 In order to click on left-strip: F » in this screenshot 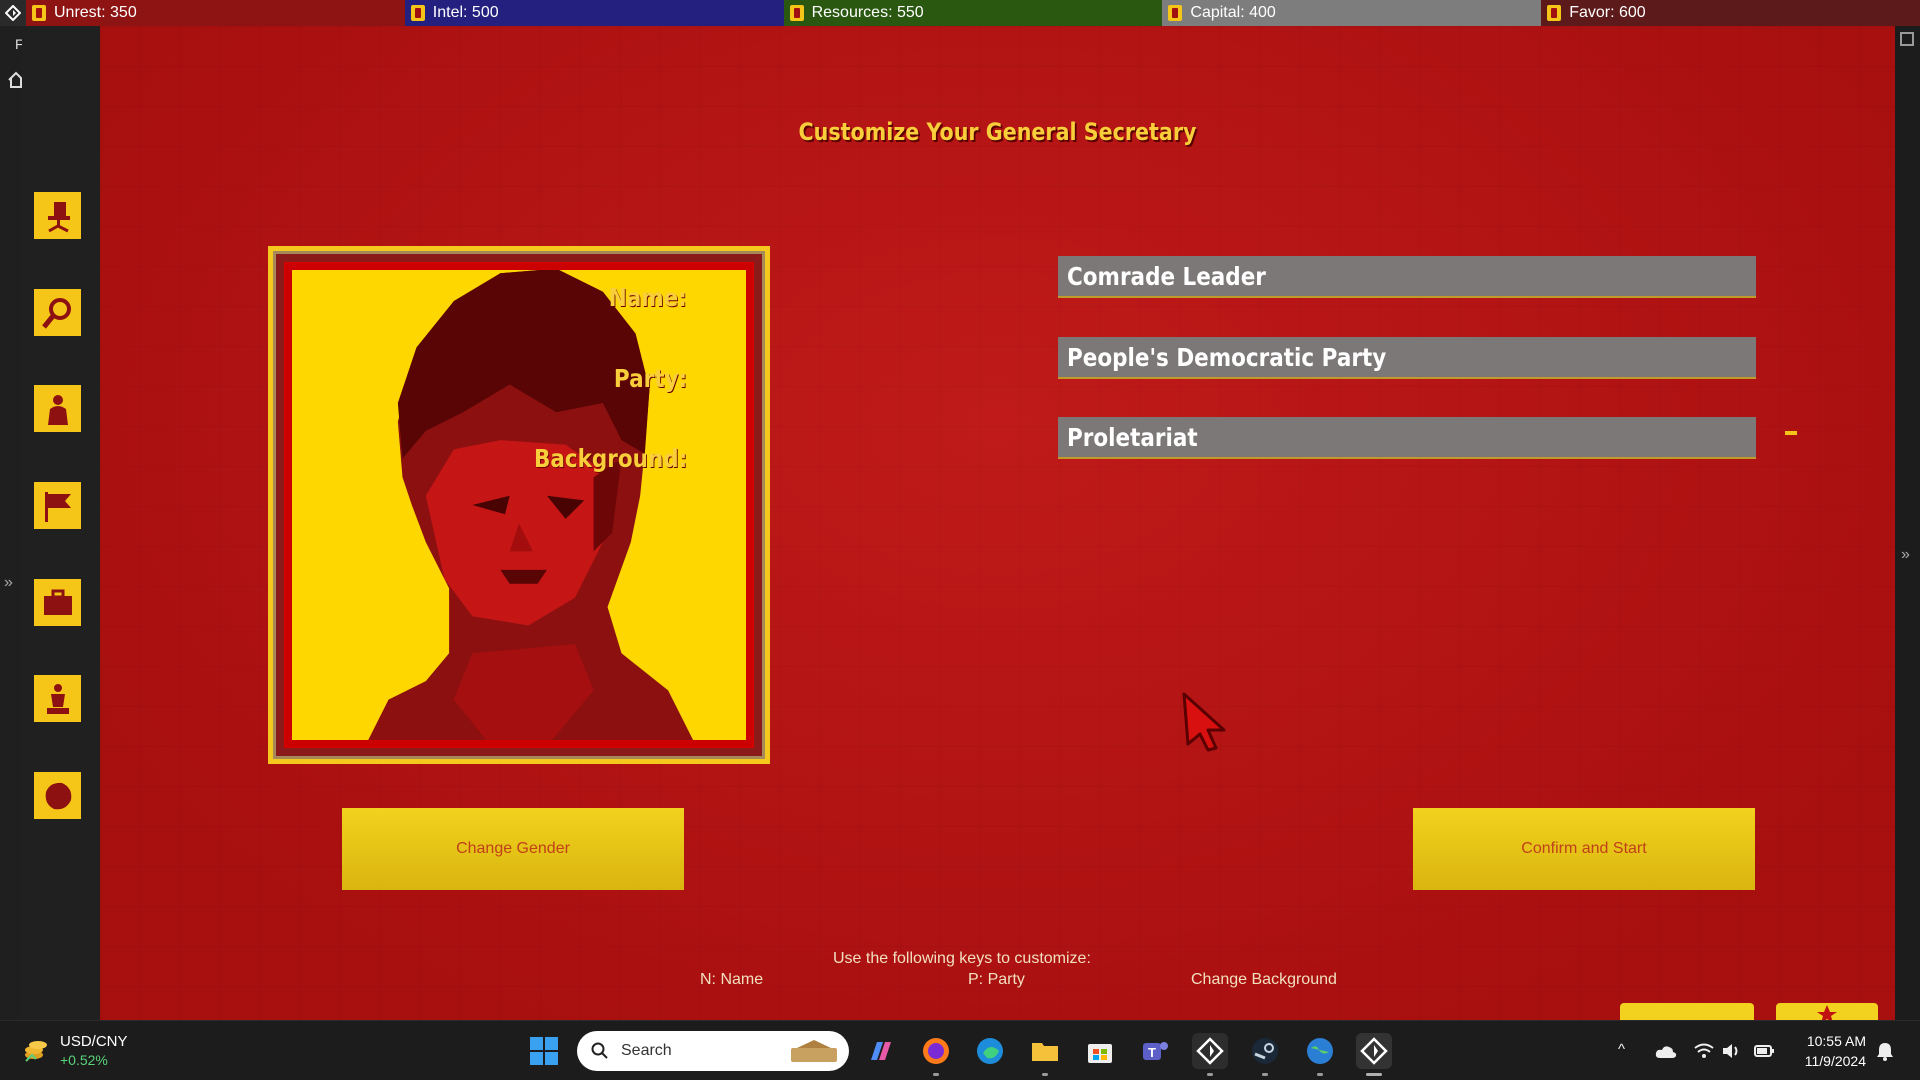, I will do `click(12, 523)`.